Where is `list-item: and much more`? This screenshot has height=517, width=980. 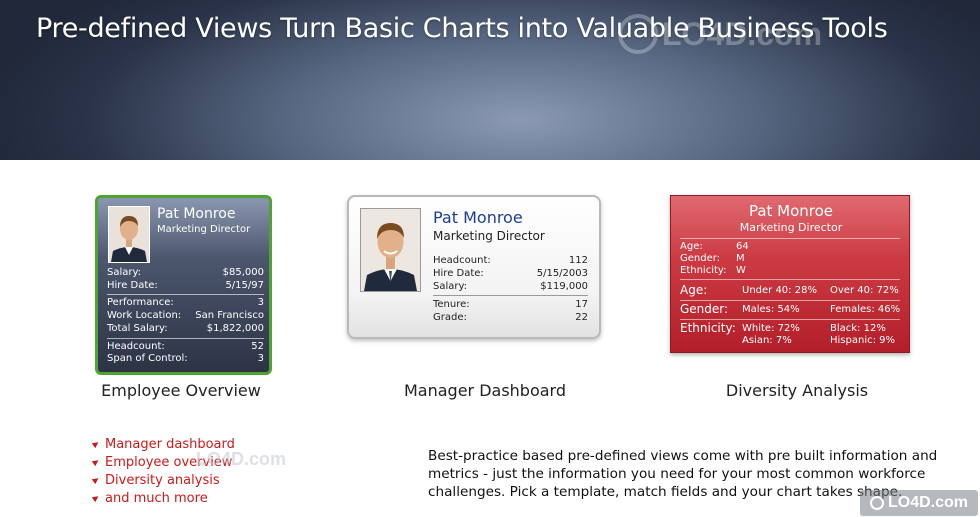
list-item: and much more is located at coordinates (163, 498).